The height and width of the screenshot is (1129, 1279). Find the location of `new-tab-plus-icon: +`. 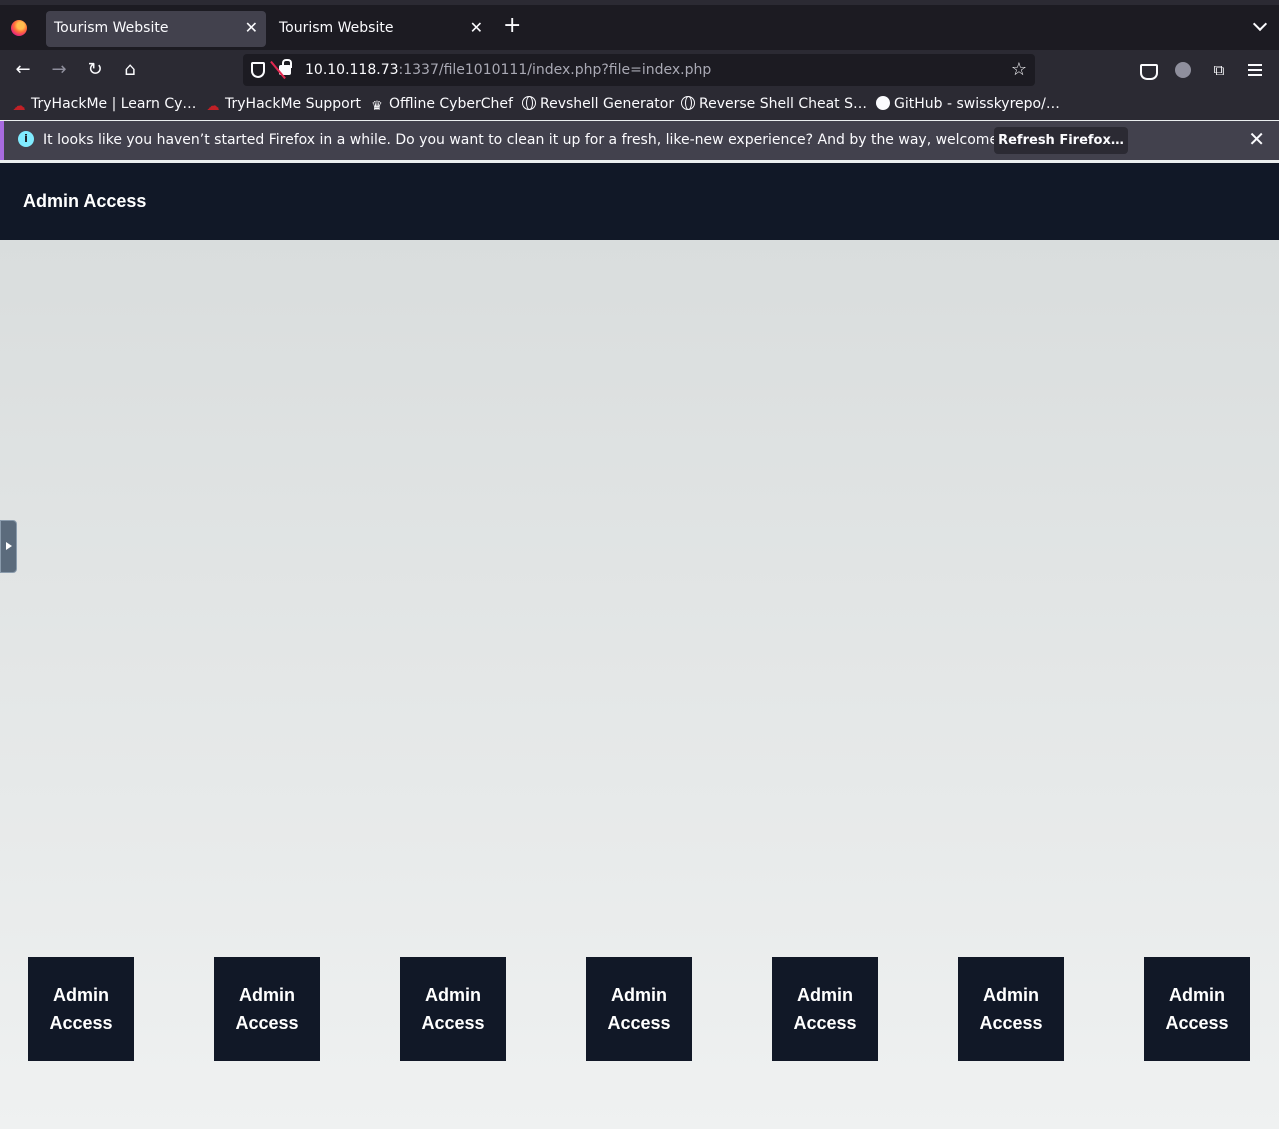

new-tab-plus-icon: + is located at coordinates (512, 26).